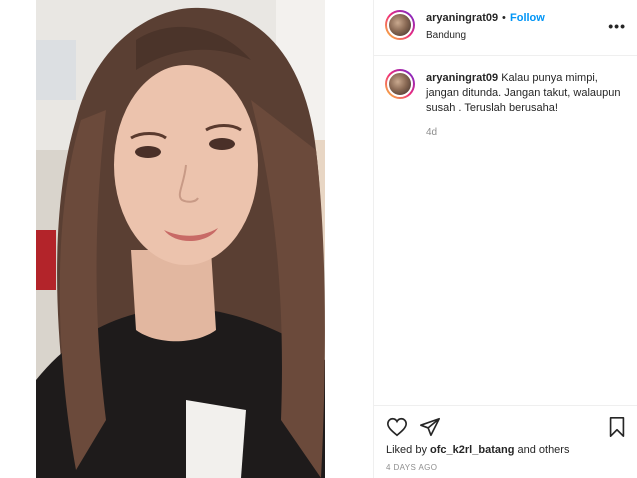  I want to click on heart-icon, so click(397, 427).